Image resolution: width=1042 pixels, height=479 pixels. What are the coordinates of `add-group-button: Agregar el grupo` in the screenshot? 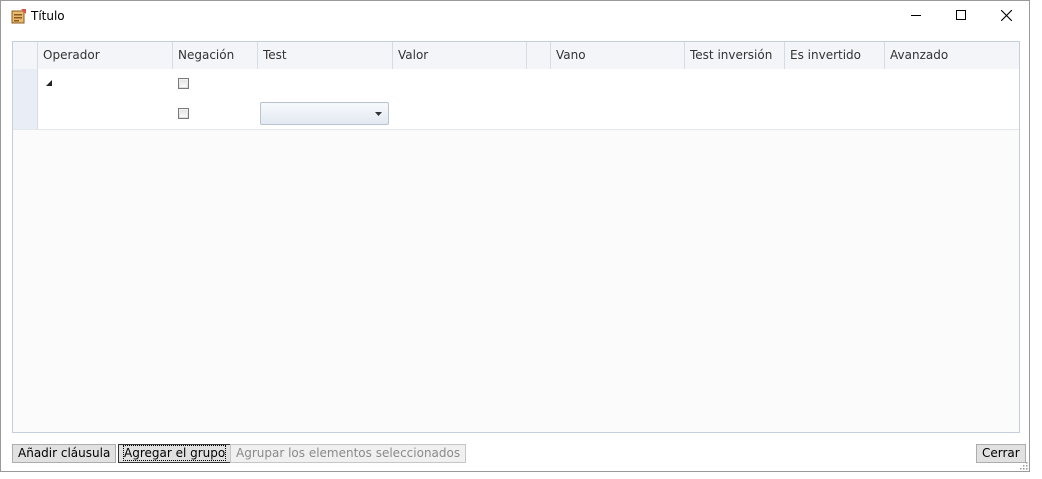 It's located at (175, 453).